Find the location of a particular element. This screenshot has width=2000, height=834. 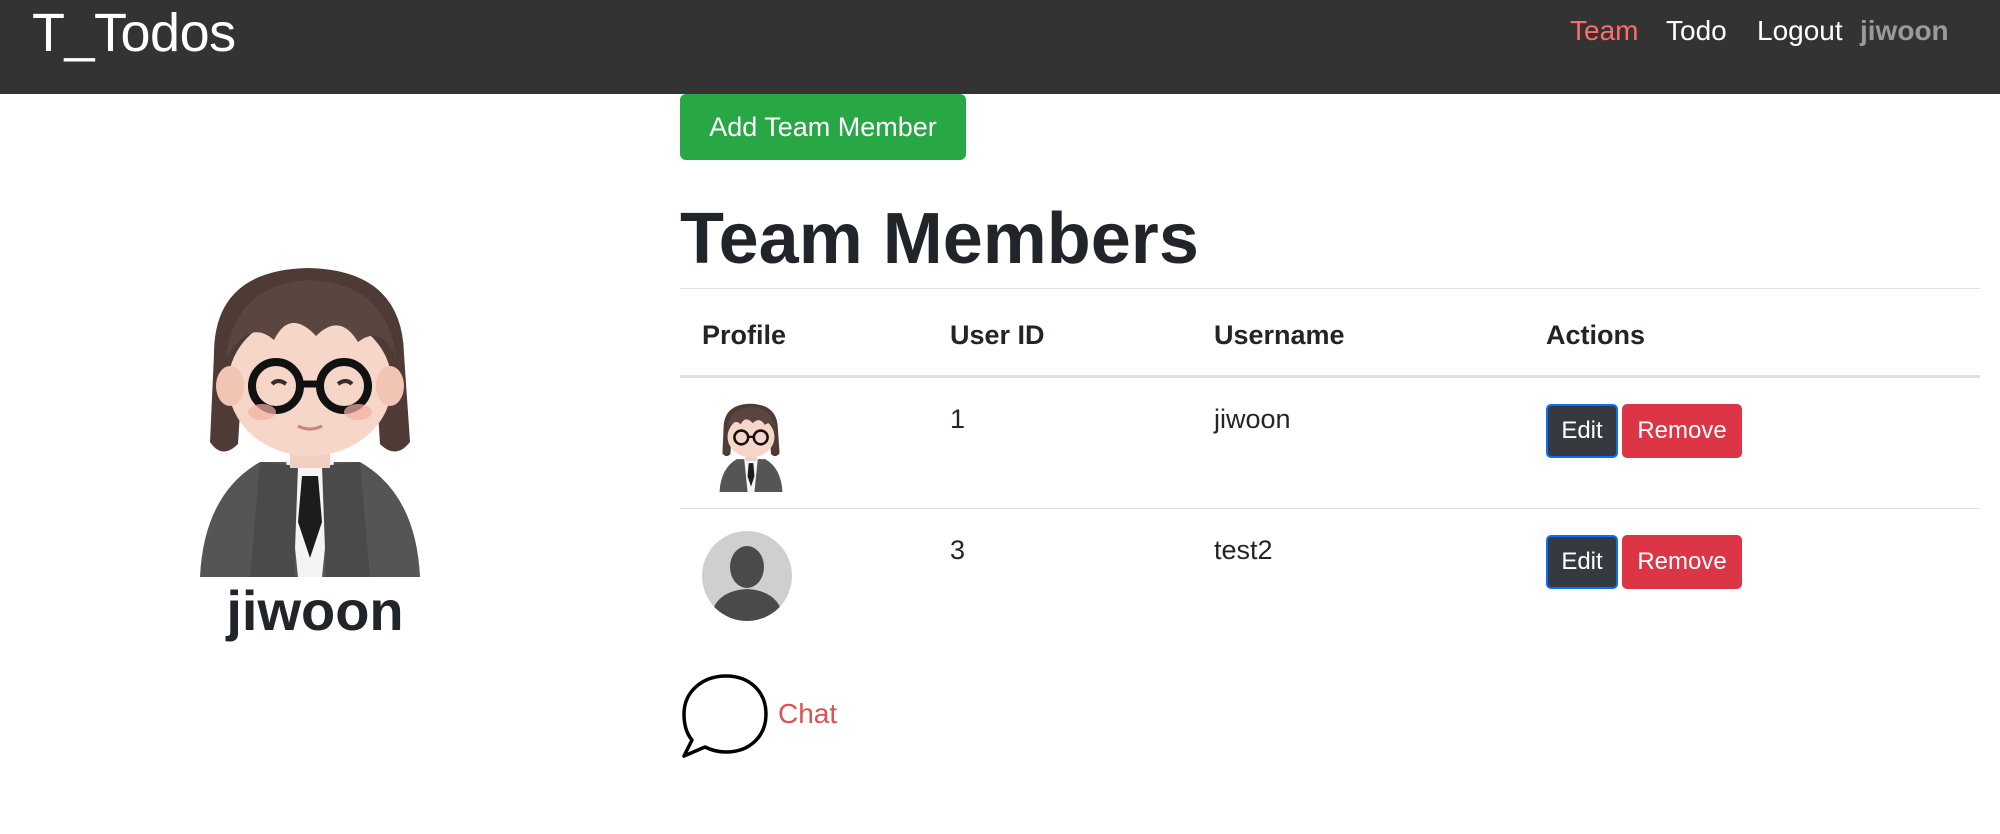

header-actions: Actions is located at coordinates (1596, 335).